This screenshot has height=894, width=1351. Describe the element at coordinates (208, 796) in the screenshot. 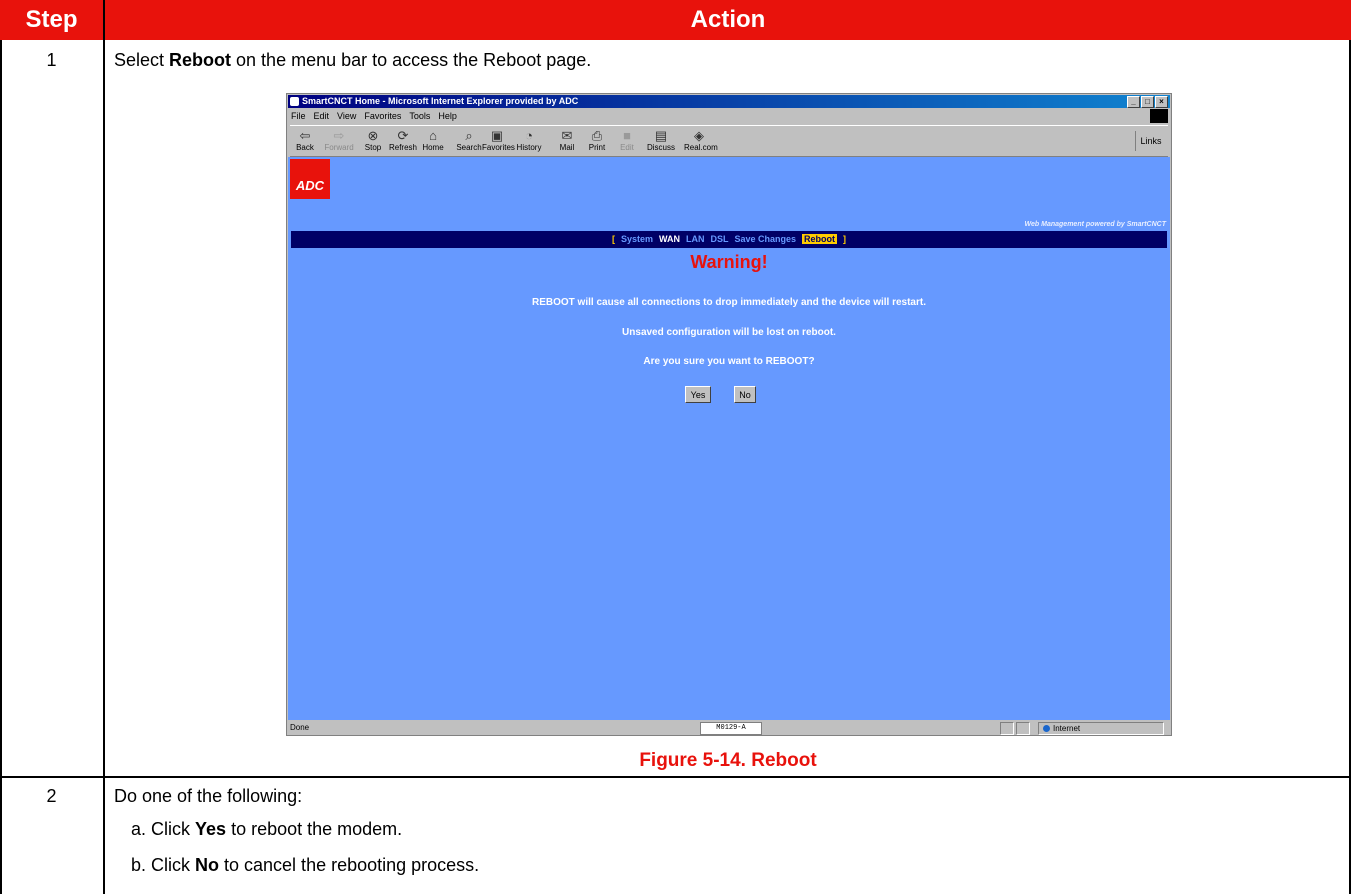

I see `step-2-instruction: Do one of the following:` at that location.